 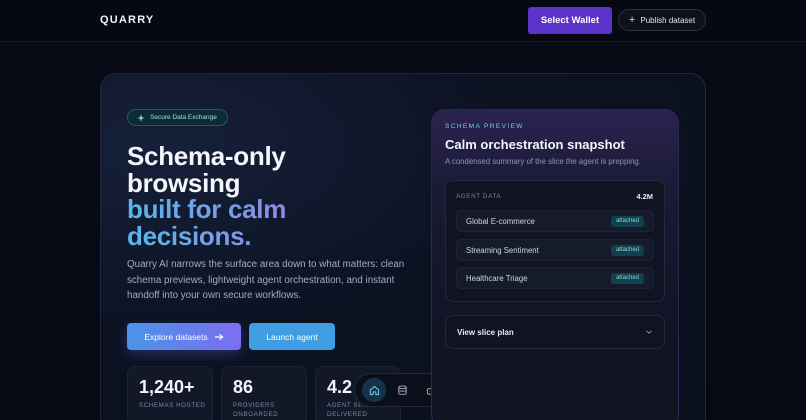 I want to click on dock-database-button, so click(x=403, y=390).